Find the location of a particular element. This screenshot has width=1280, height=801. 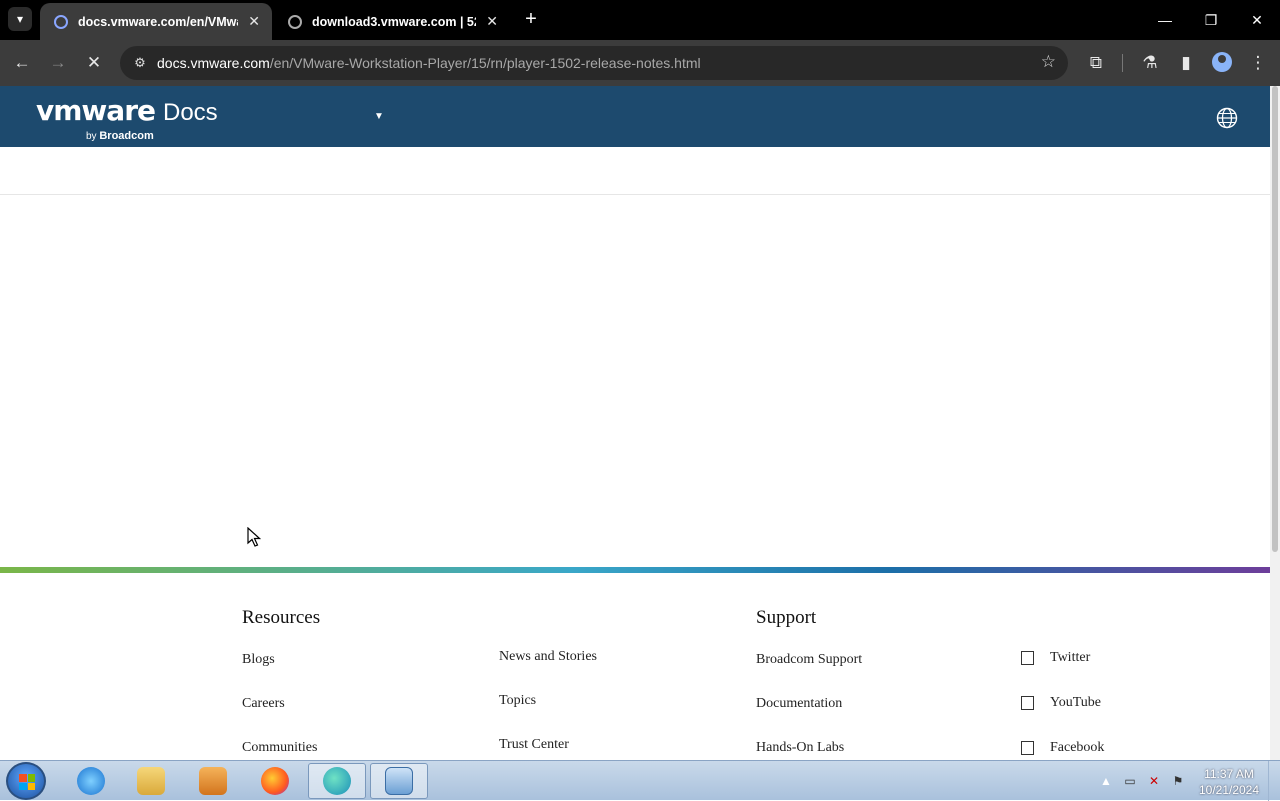

windows-logo-icon is located at coordinates (27, 782).